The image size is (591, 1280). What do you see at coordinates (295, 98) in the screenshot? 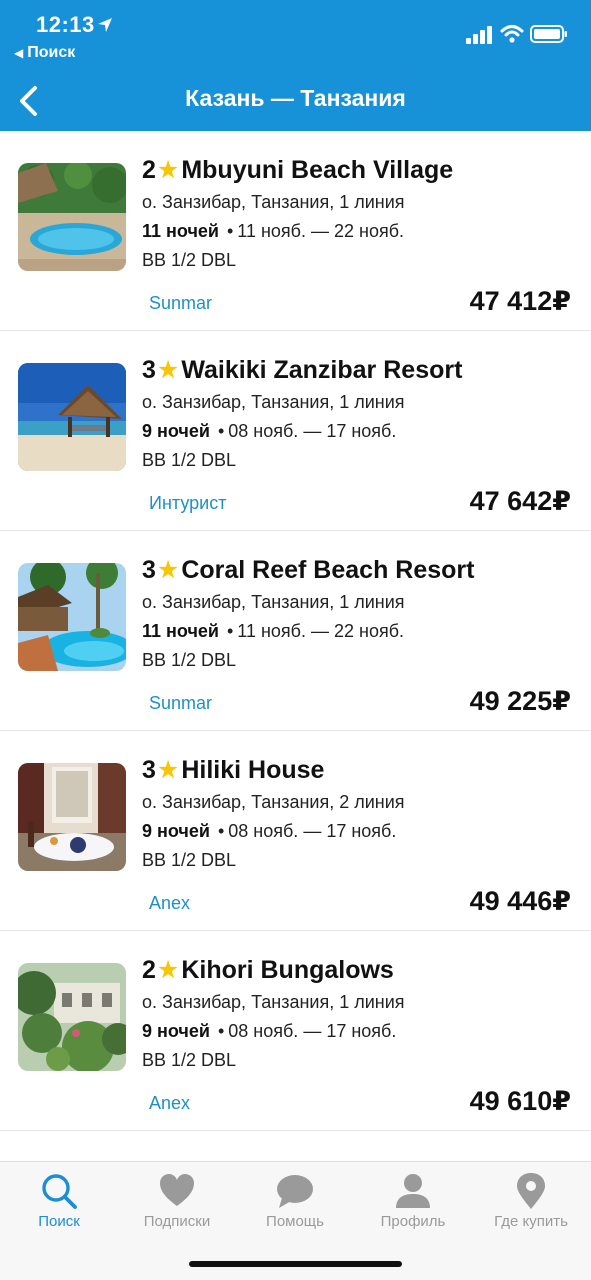
I see `page-title: Казань — Танзания` at bounding box center [295, 98].